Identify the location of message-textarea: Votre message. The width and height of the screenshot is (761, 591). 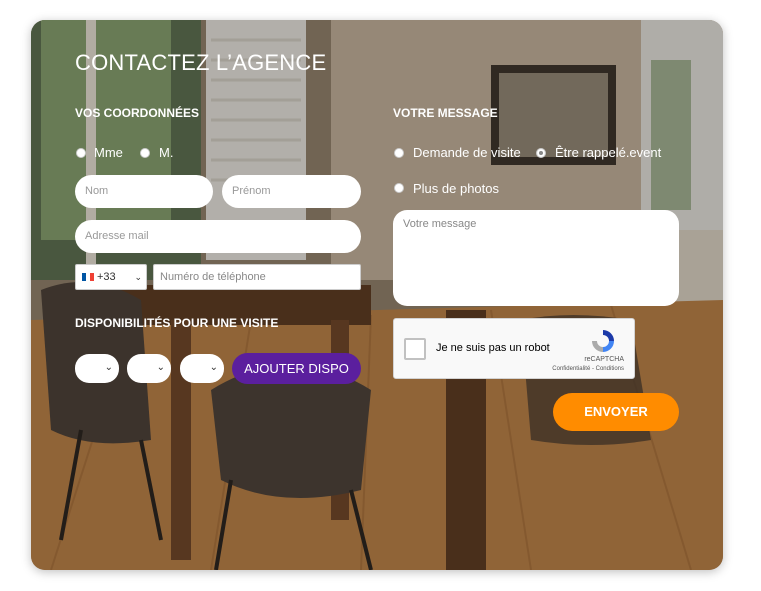
(536, 258).